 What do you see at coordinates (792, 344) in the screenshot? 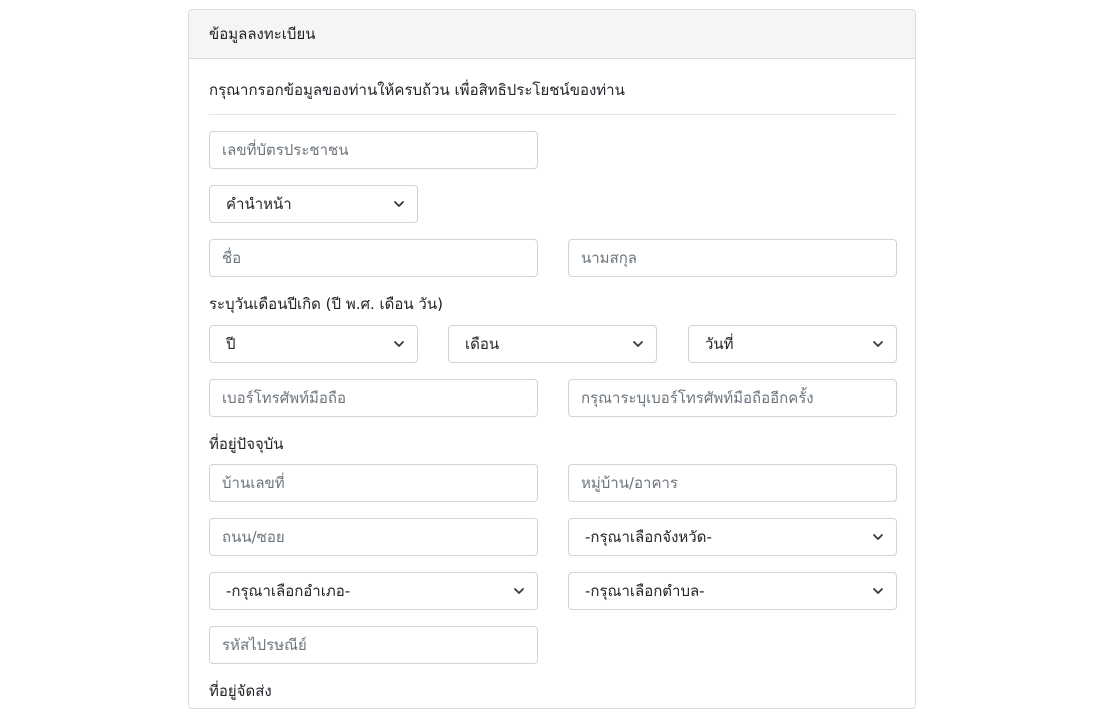
I see `day-select: วันที่` at bounding box center [792, 344].